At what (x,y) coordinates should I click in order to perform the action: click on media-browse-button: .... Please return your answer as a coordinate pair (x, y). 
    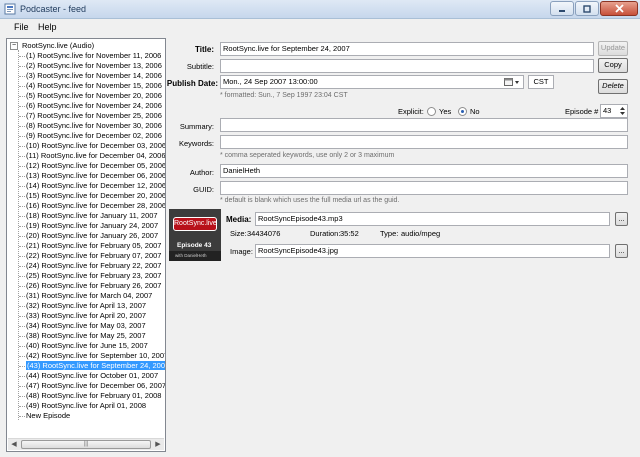
    Looking at the image, I should click on (621, 219).